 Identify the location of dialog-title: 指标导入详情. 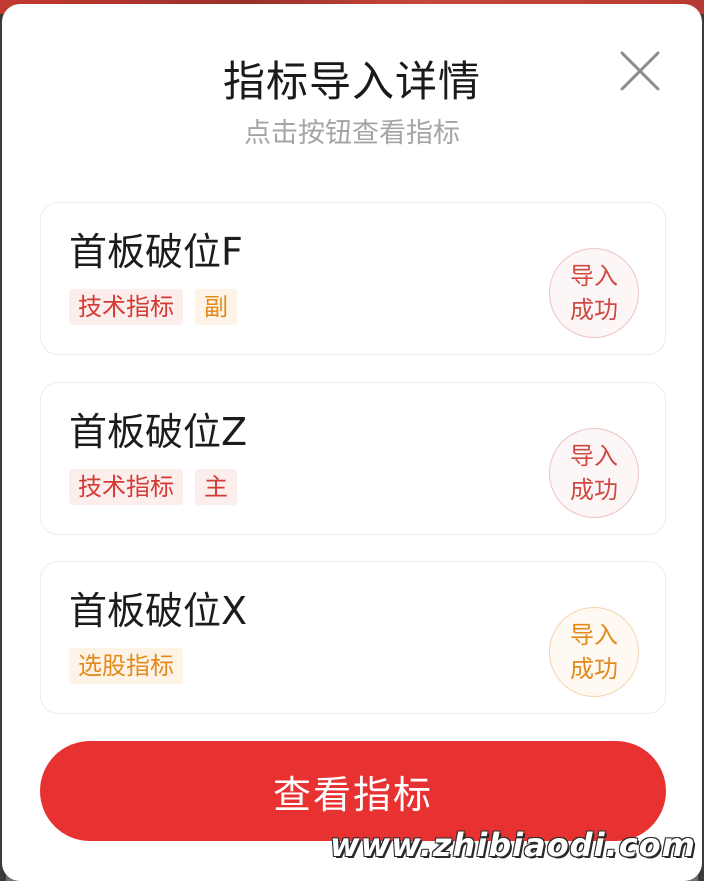
(351, 81).